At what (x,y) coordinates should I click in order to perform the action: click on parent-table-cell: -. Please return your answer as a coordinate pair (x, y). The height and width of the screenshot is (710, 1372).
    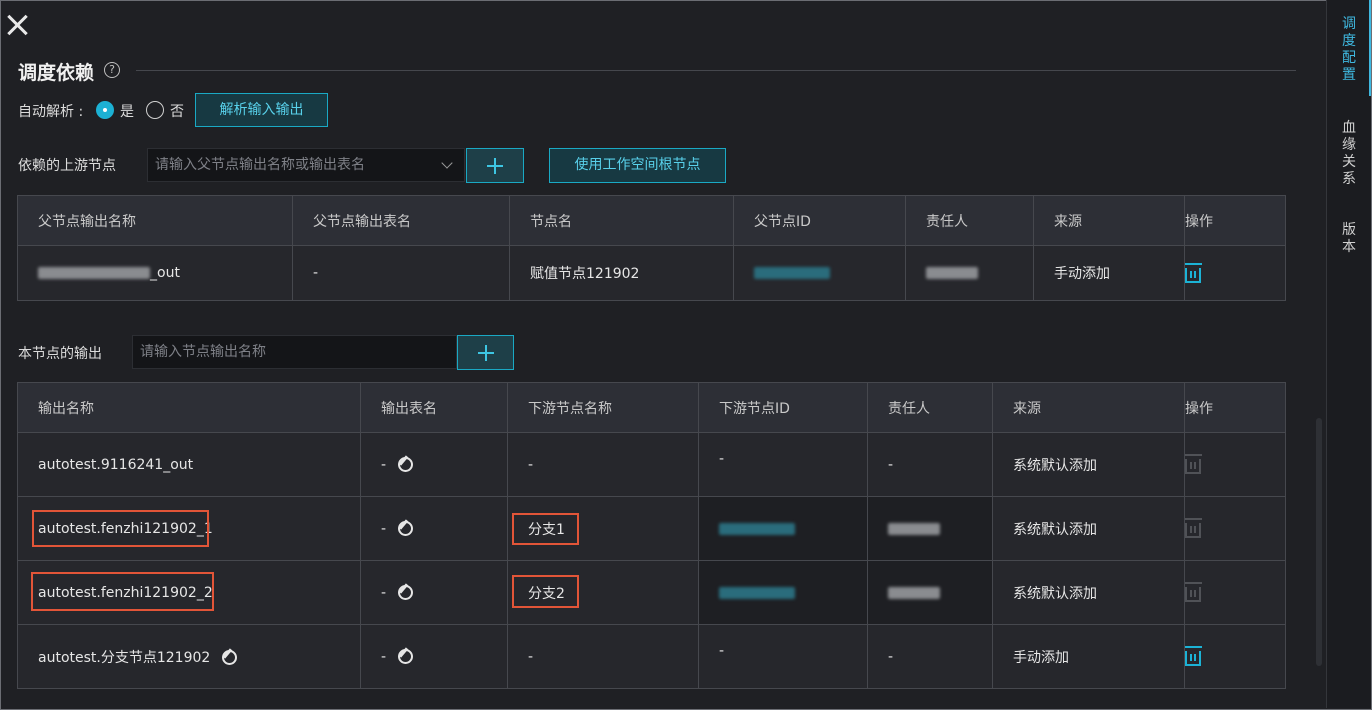
    Looking at the image, I should click on (401, 273).